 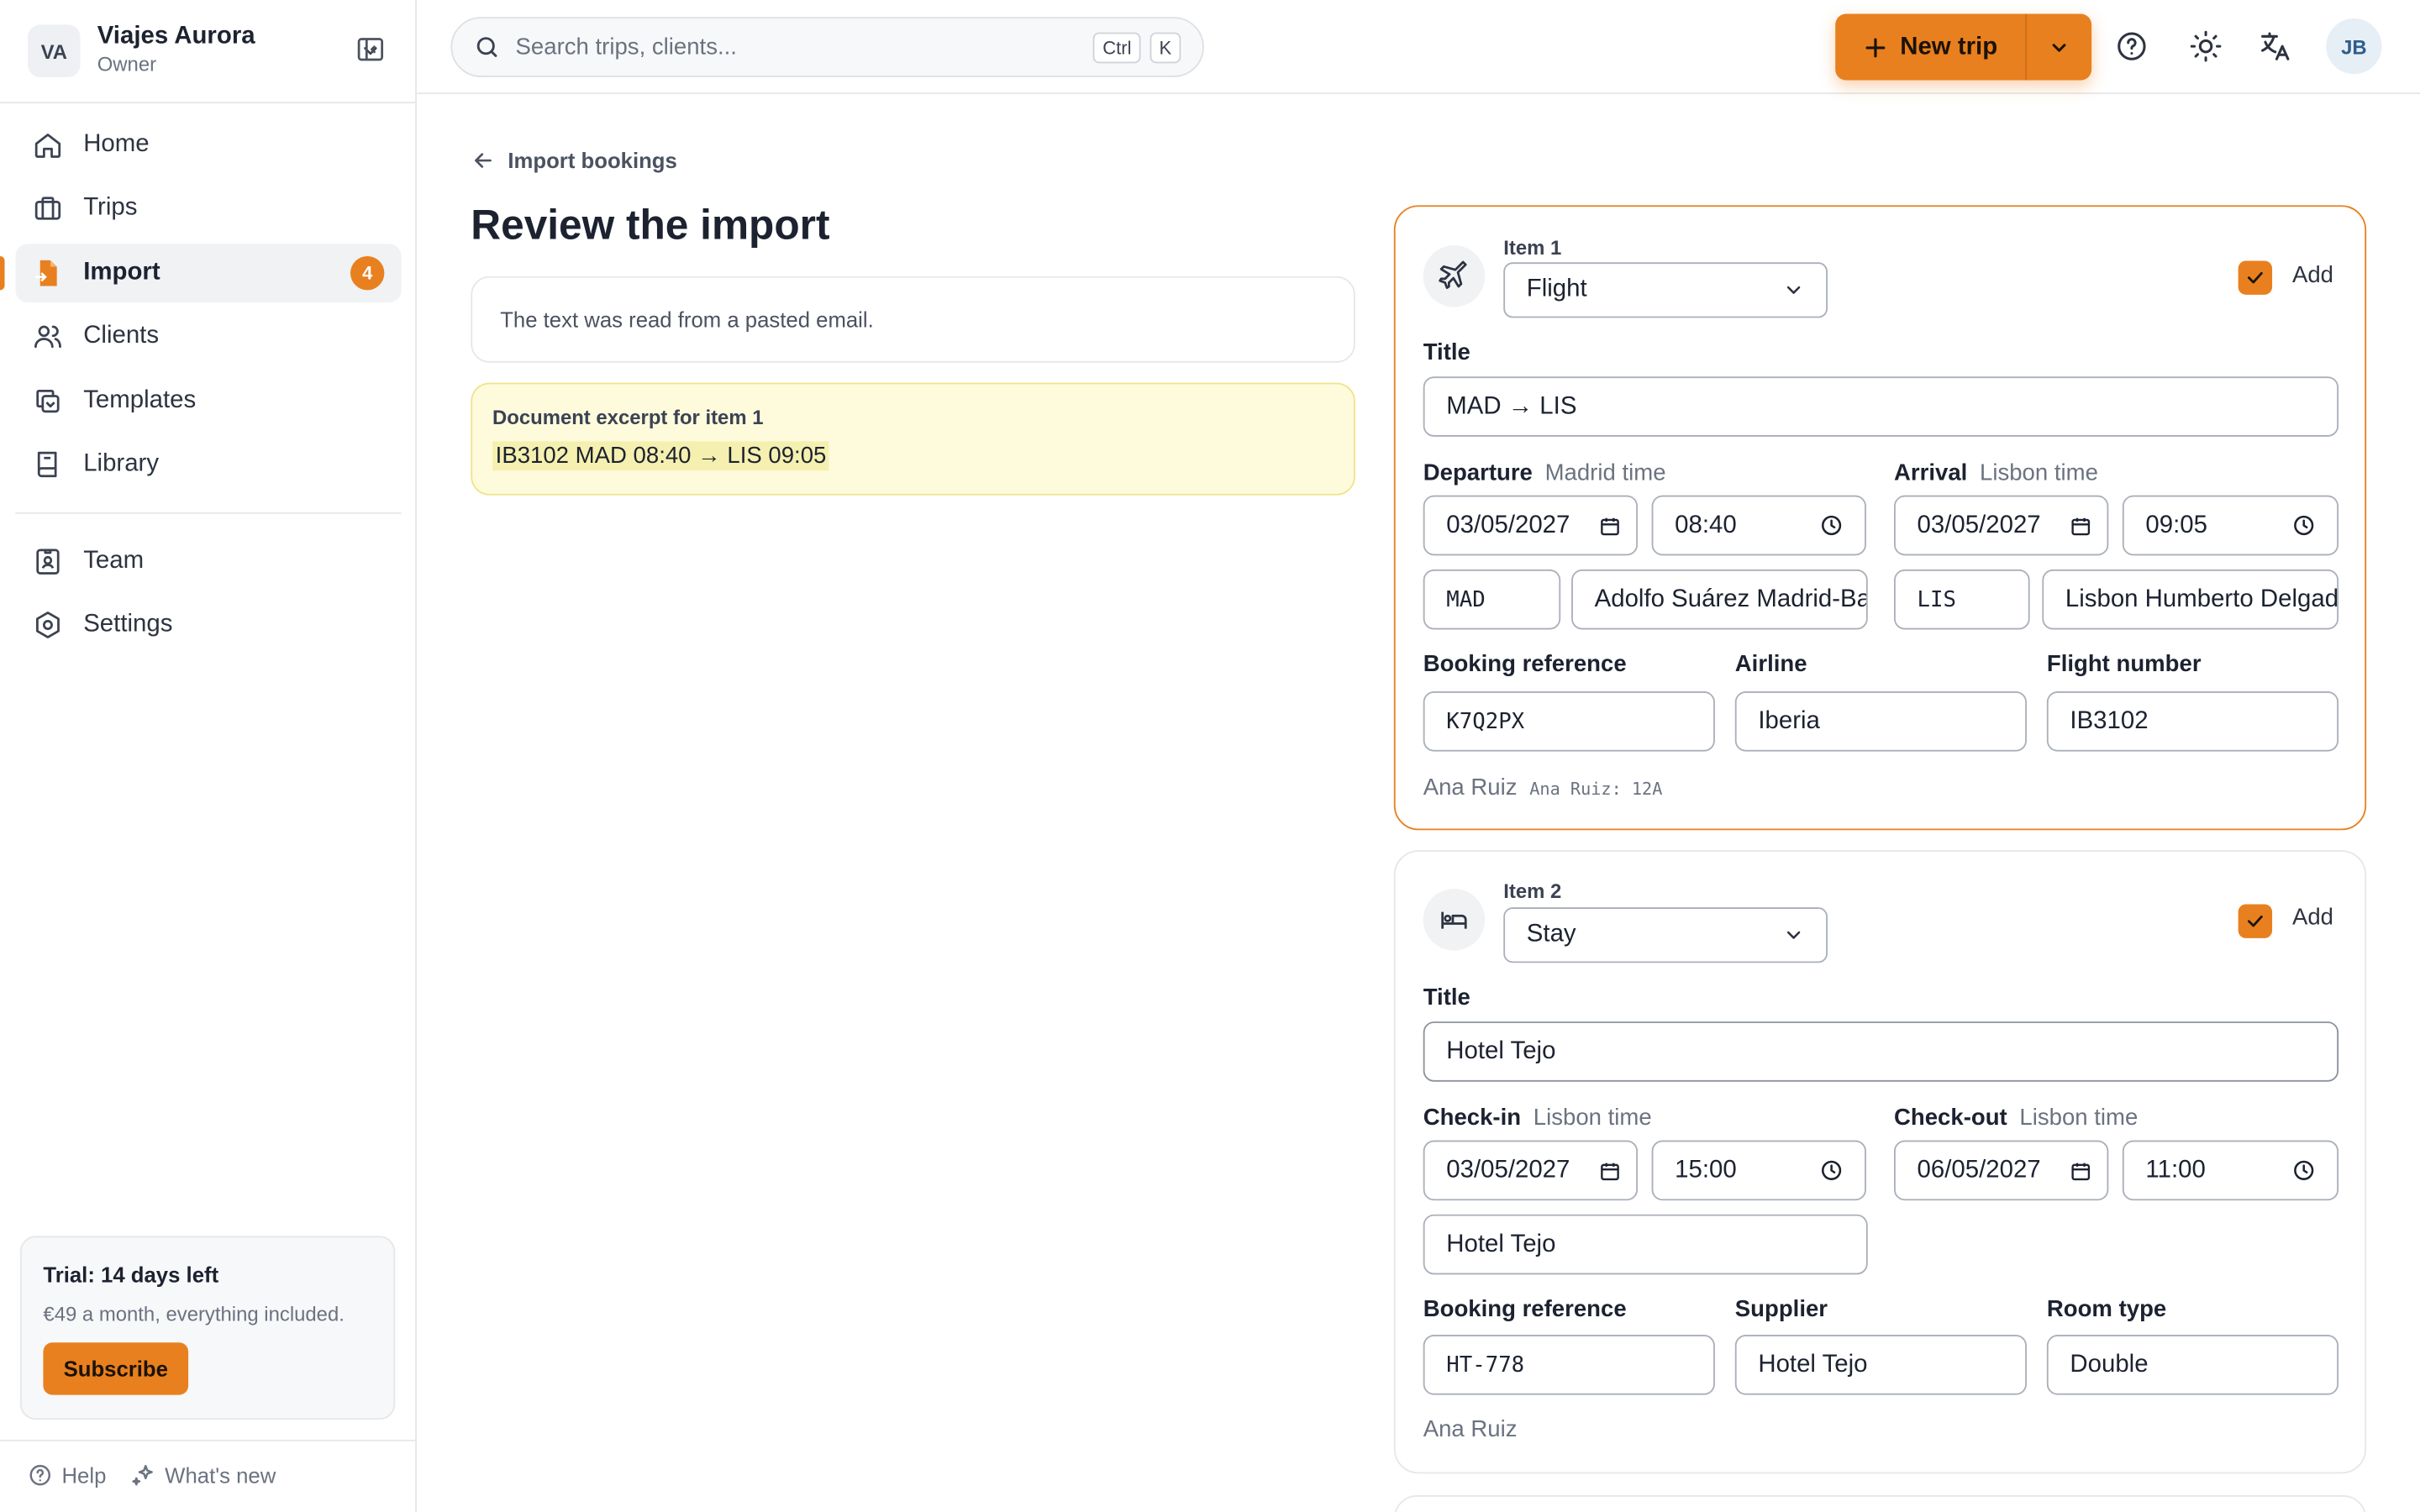 What do you see at coordinates (2176, 524) in the screenshot?
I see `arrival-time-value: 09:05` at bounding box center [2176, 524].